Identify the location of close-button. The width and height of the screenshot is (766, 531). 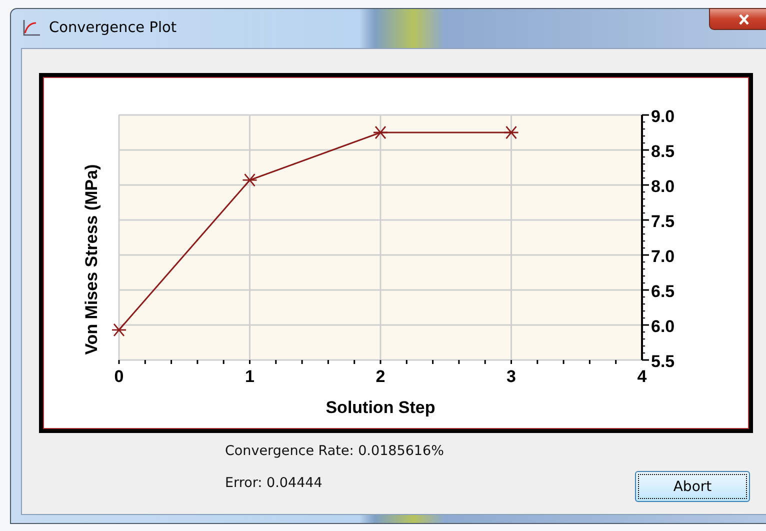
(737, 19).